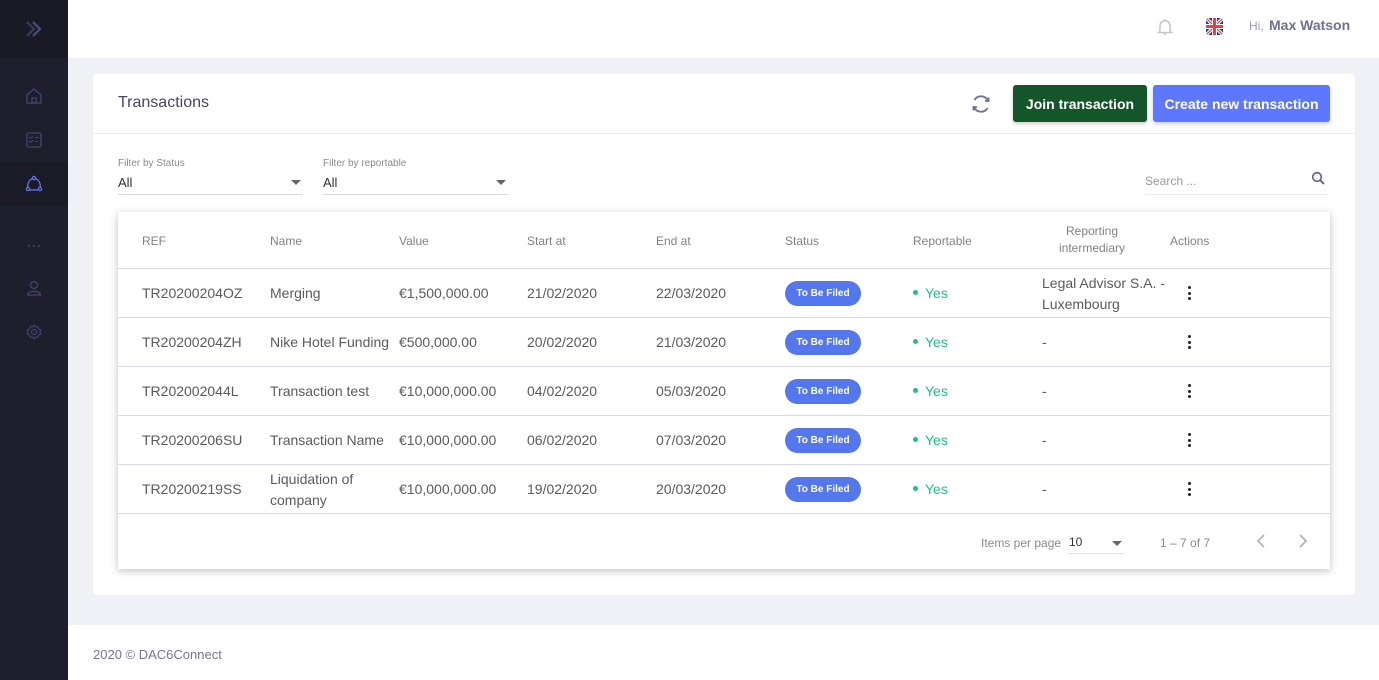  Describe the element at coordinates (1092, 240) in the screenshot. I see `column-header-intermediary: Reporting intermediary` at that location.